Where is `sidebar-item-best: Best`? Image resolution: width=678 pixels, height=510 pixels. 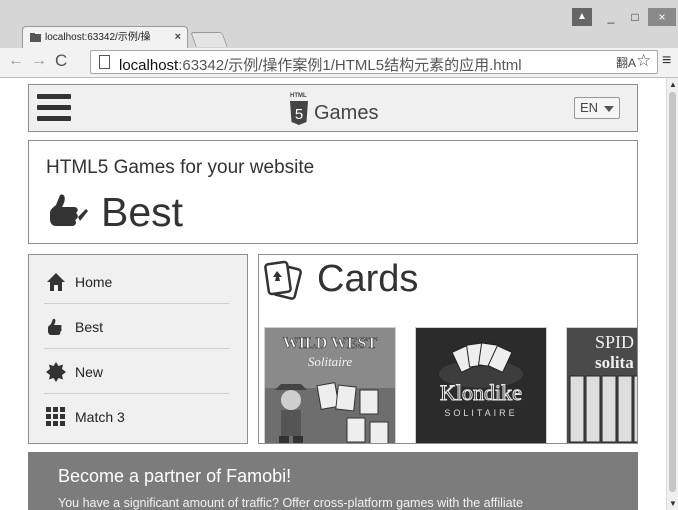
sidebar-item-best: Best is located at coordinates (136, 326).